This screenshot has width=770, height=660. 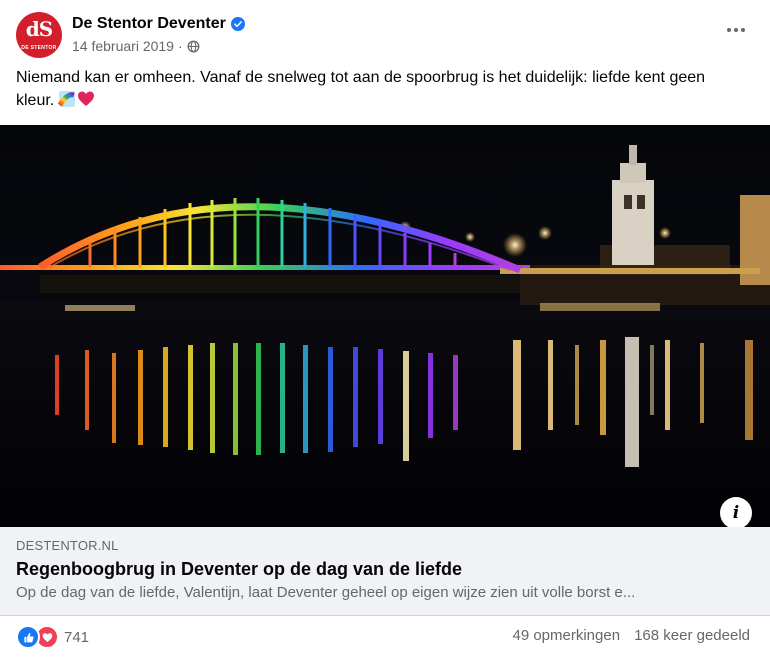 What do you see at coordinates (193, 46) in the screenshot?
I see `globe-icon` at bounding box center [193, 46].